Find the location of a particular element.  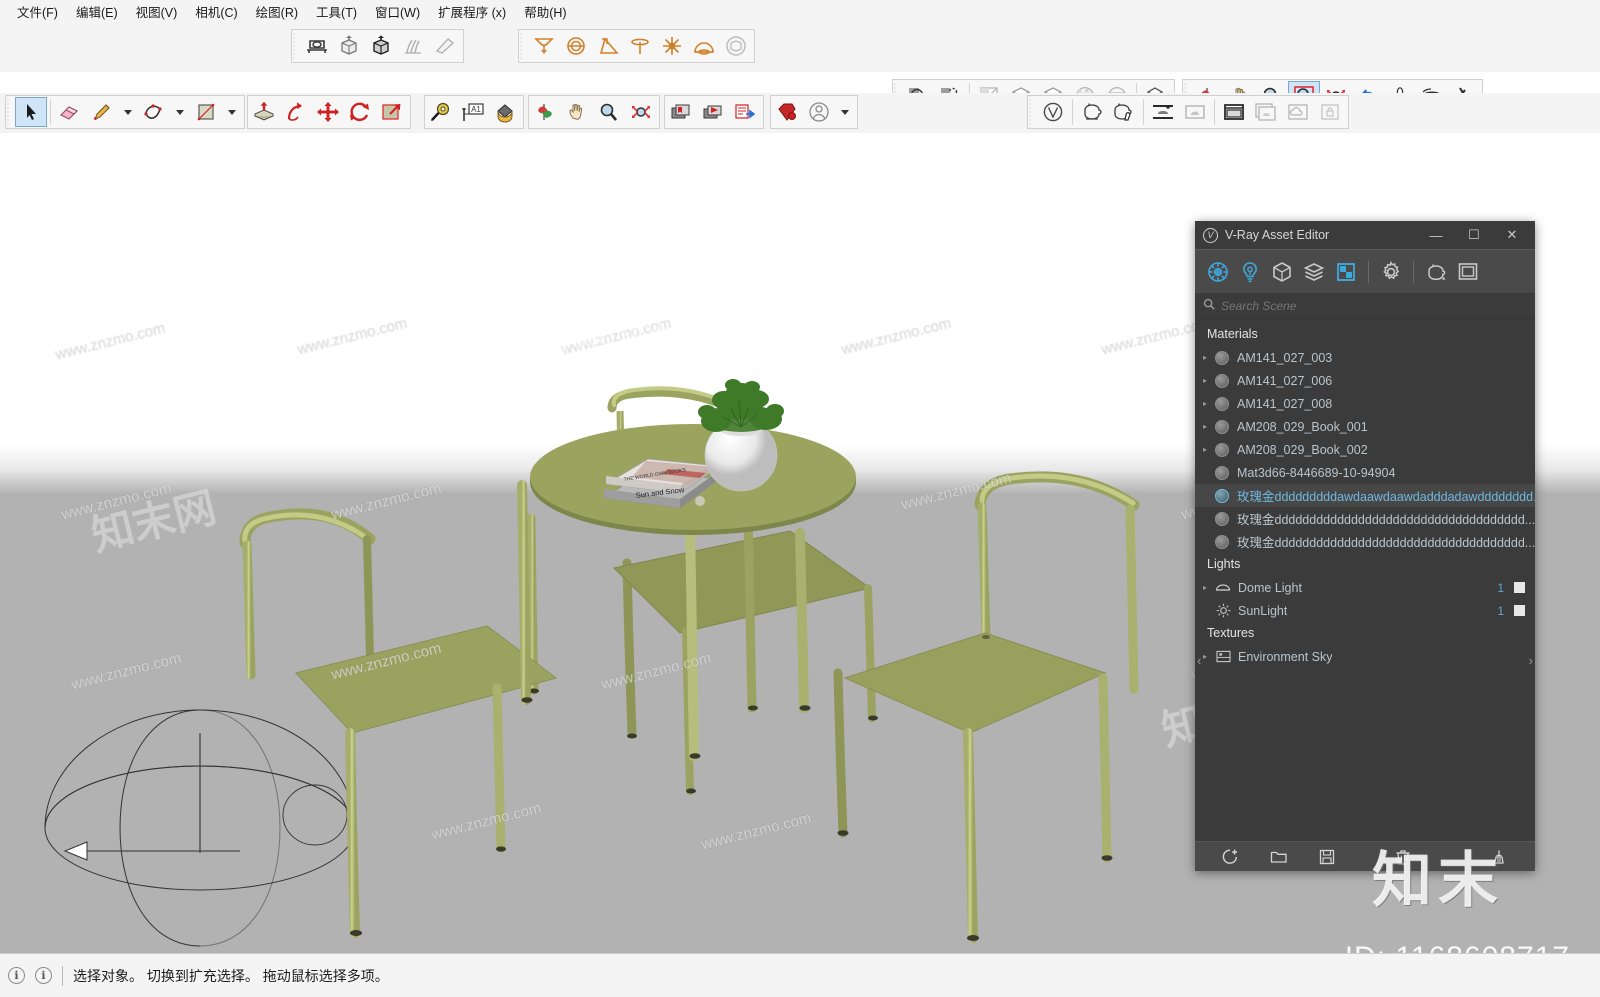

rectangle-tool-icon is located at coordinates (206, 112).